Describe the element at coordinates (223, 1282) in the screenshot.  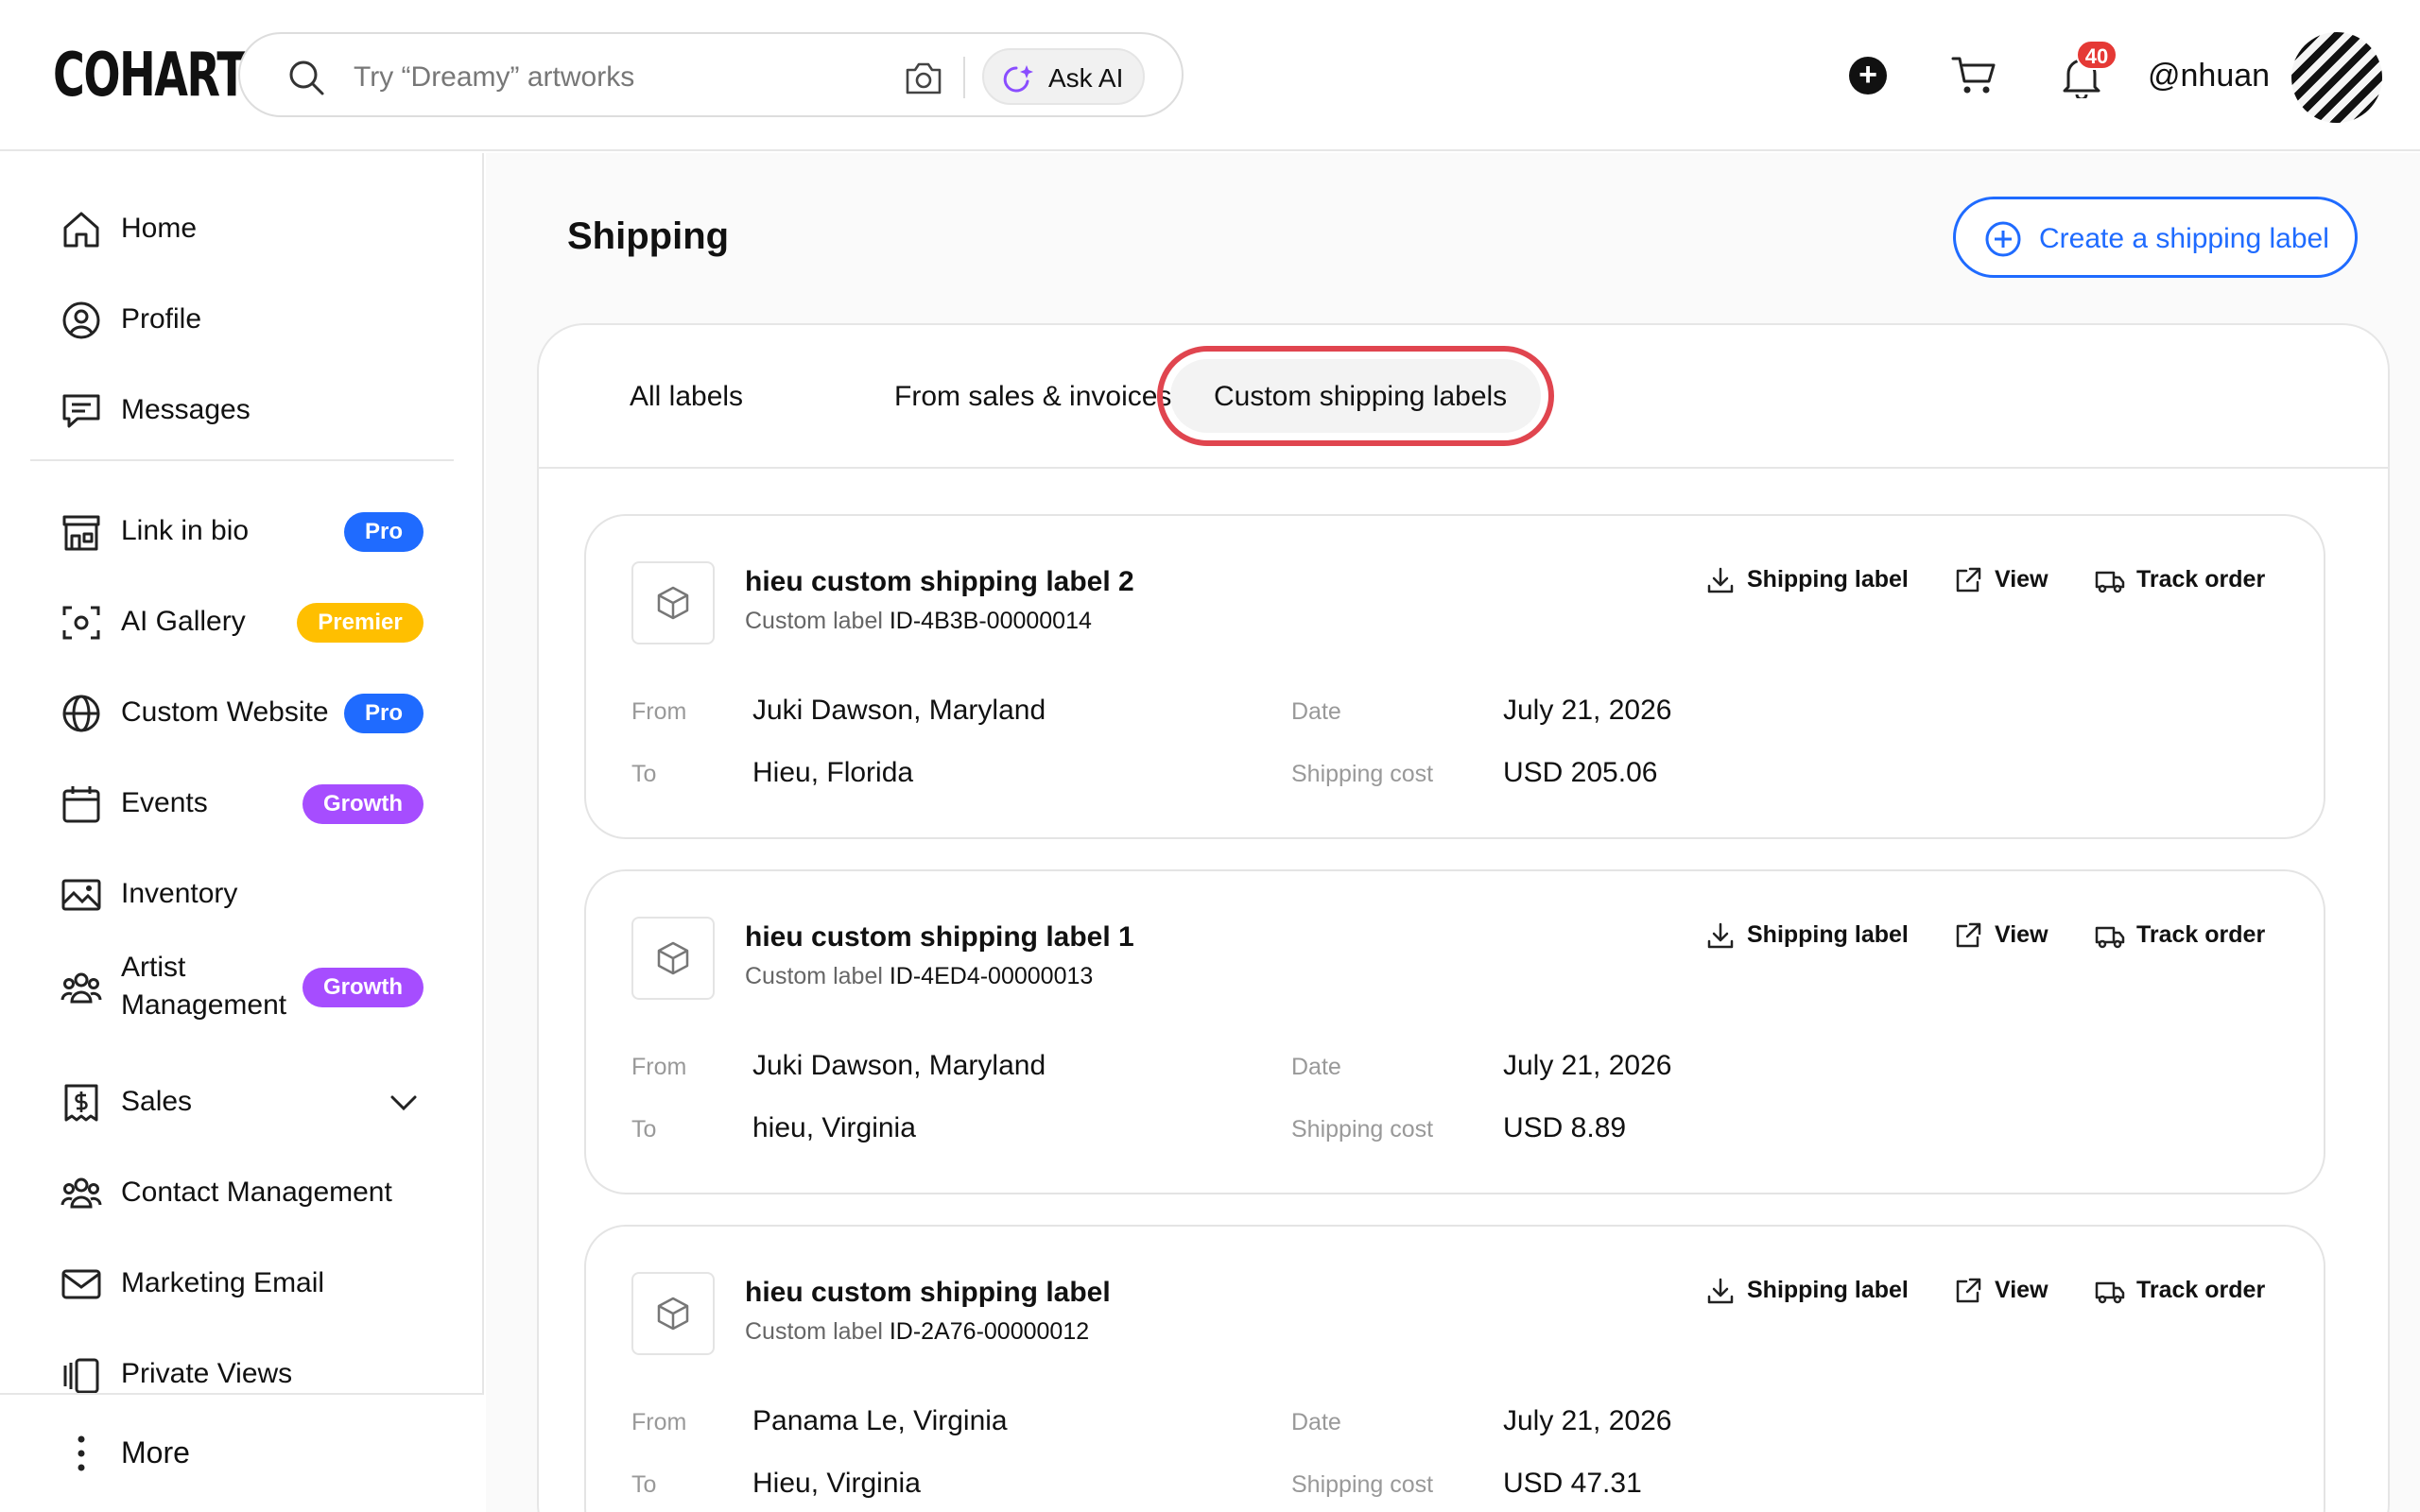
I see `sidebar-item-label: Marketing Email` at that location.